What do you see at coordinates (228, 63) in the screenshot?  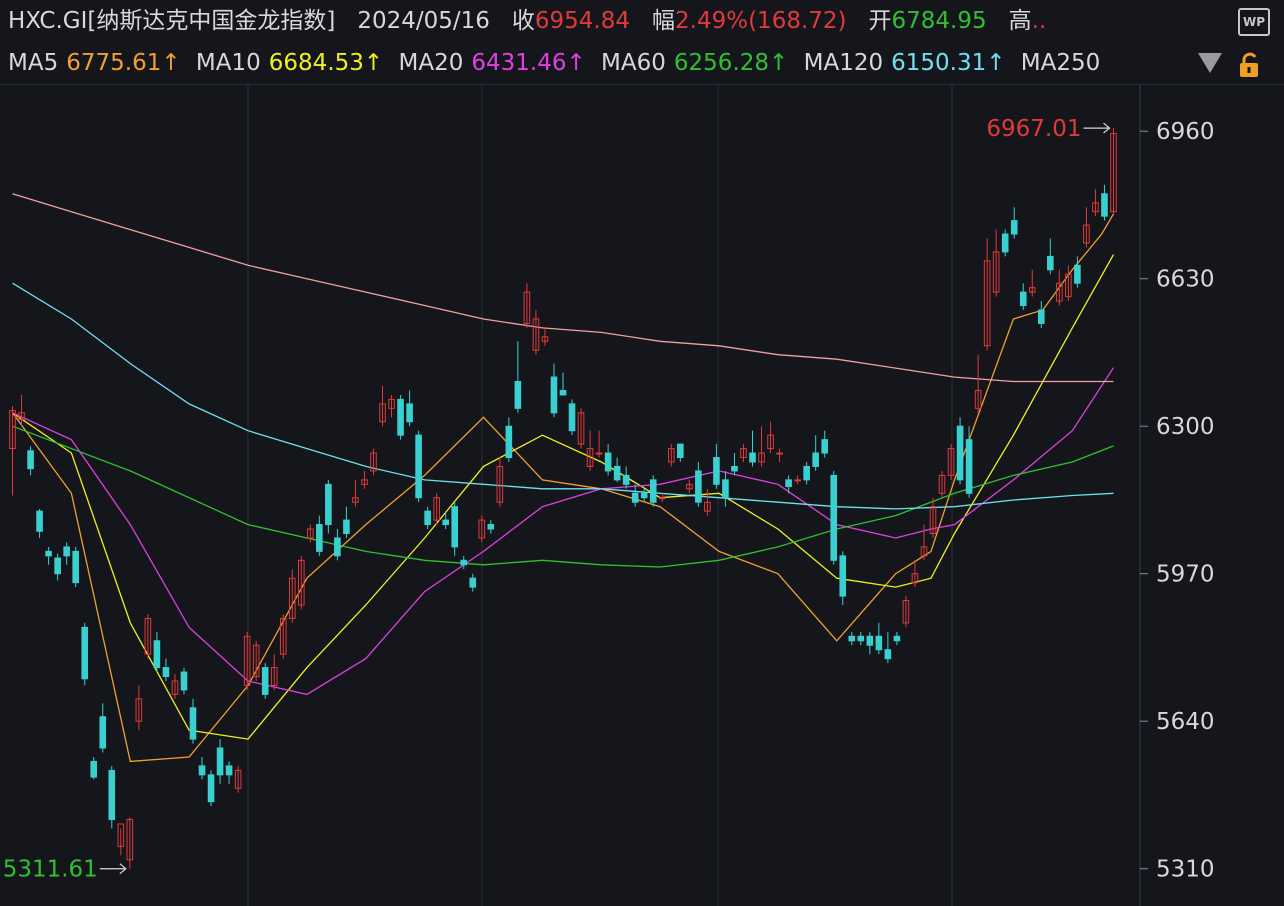 I see `ma10-label: MA10` at bounding box center [228, 63].